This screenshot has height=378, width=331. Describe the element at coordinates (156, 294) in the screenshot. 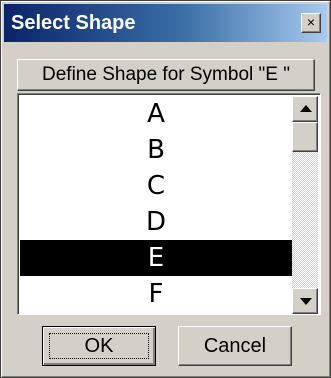

I see `list-item: F` at that location.